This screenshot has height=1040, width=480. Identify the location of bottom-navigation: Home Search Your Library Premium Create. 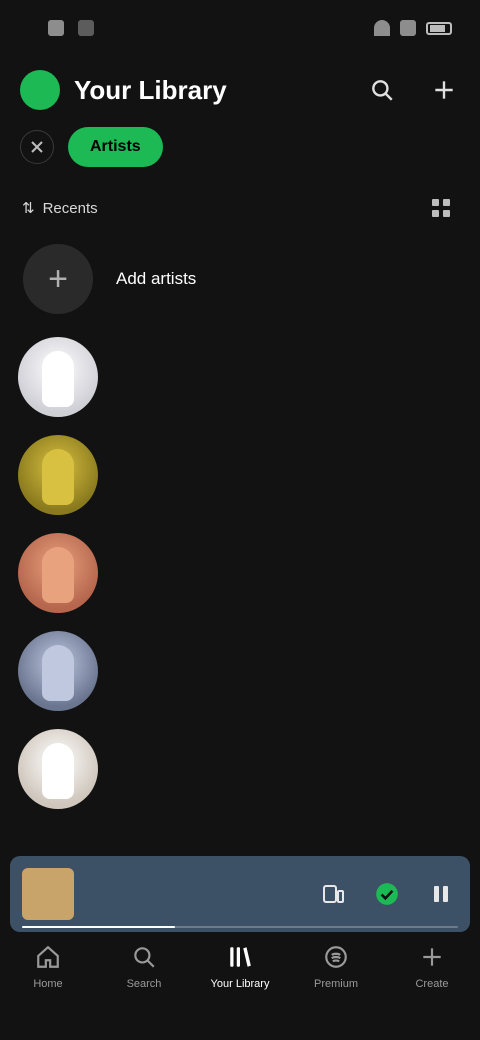
(240, 988).